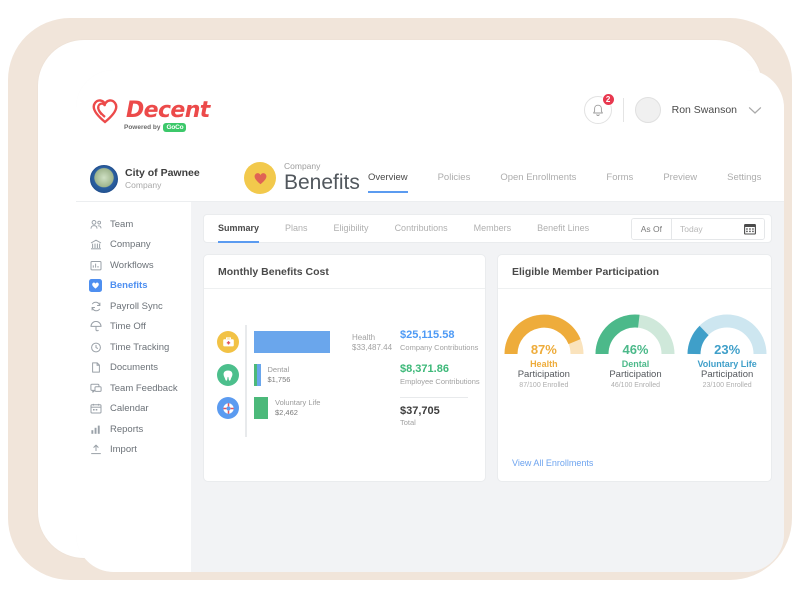 The height and width of the screenshot is (597, 800). Describe the element at coordinates (635, 364) in the screenshot. I see `gauge-dental-name: Dental` at that location.